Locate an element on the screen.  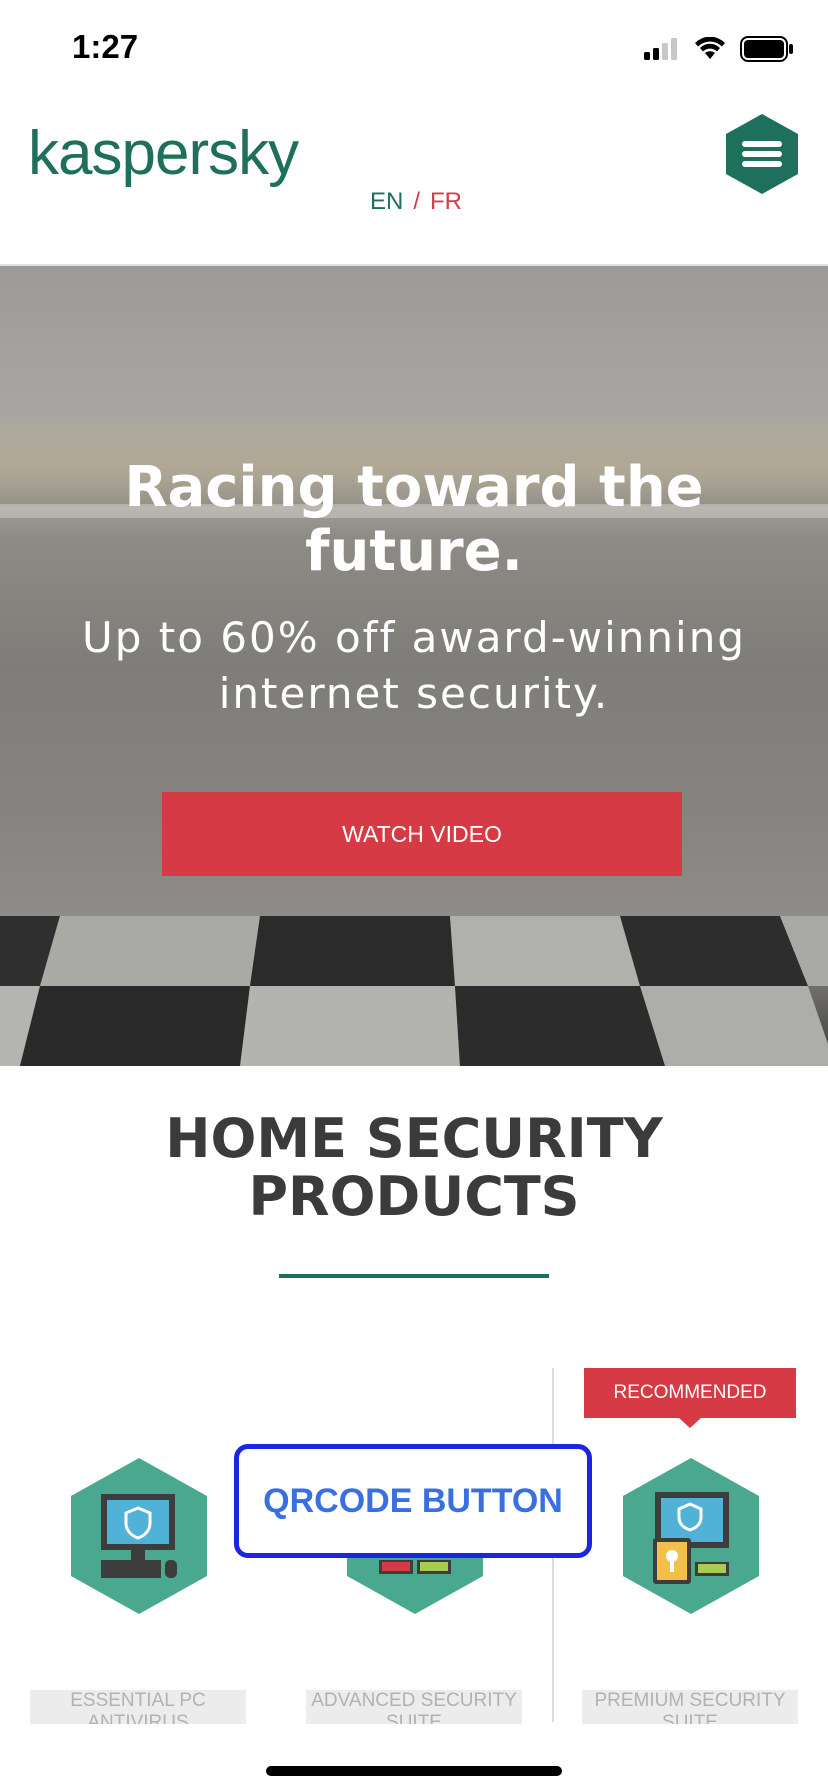
site-header: kaspersky EN / FR is located at coordinates (414, 183).